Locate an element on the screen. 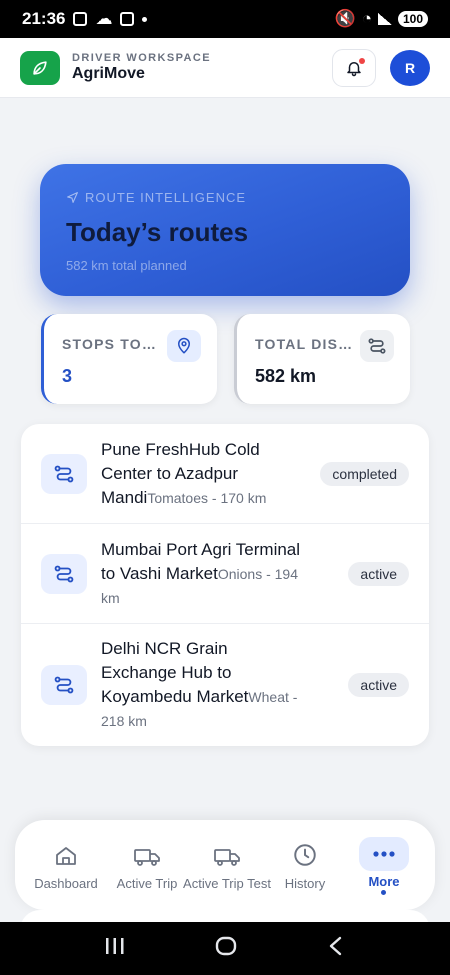 The width and height of the screenshot is (450, 975). status-bar: 21:36 ☁ 🔇 ◔ 100 is located at coordinates (225, 19).